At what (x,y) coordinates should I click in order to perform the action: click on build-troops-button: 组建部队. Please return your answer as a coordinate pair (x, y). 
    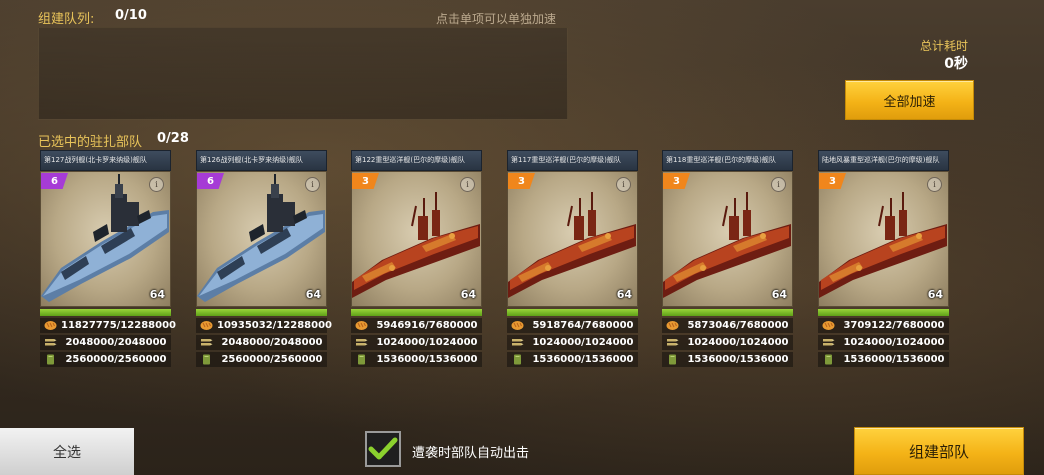
    Looking at the image, I should click on (939, 451).